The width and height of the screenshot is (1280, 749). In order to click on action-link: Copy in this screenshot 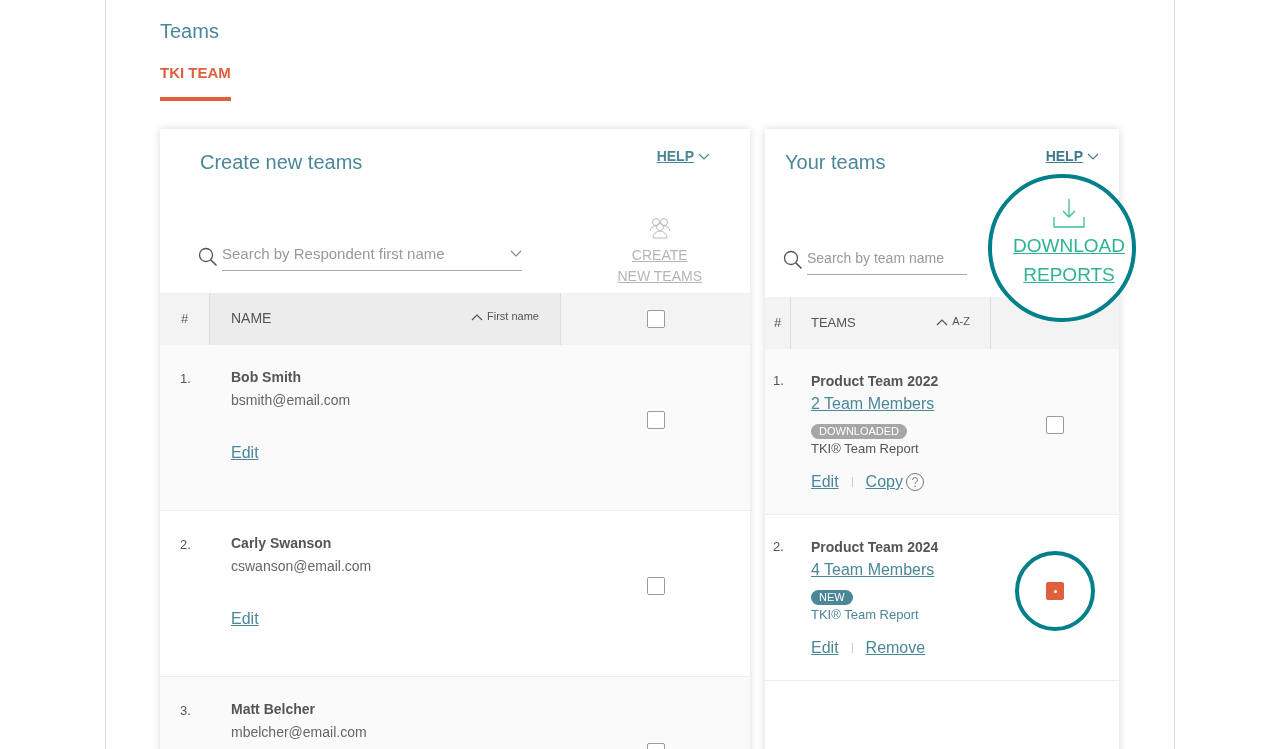, I will do `click(884, 482)`.